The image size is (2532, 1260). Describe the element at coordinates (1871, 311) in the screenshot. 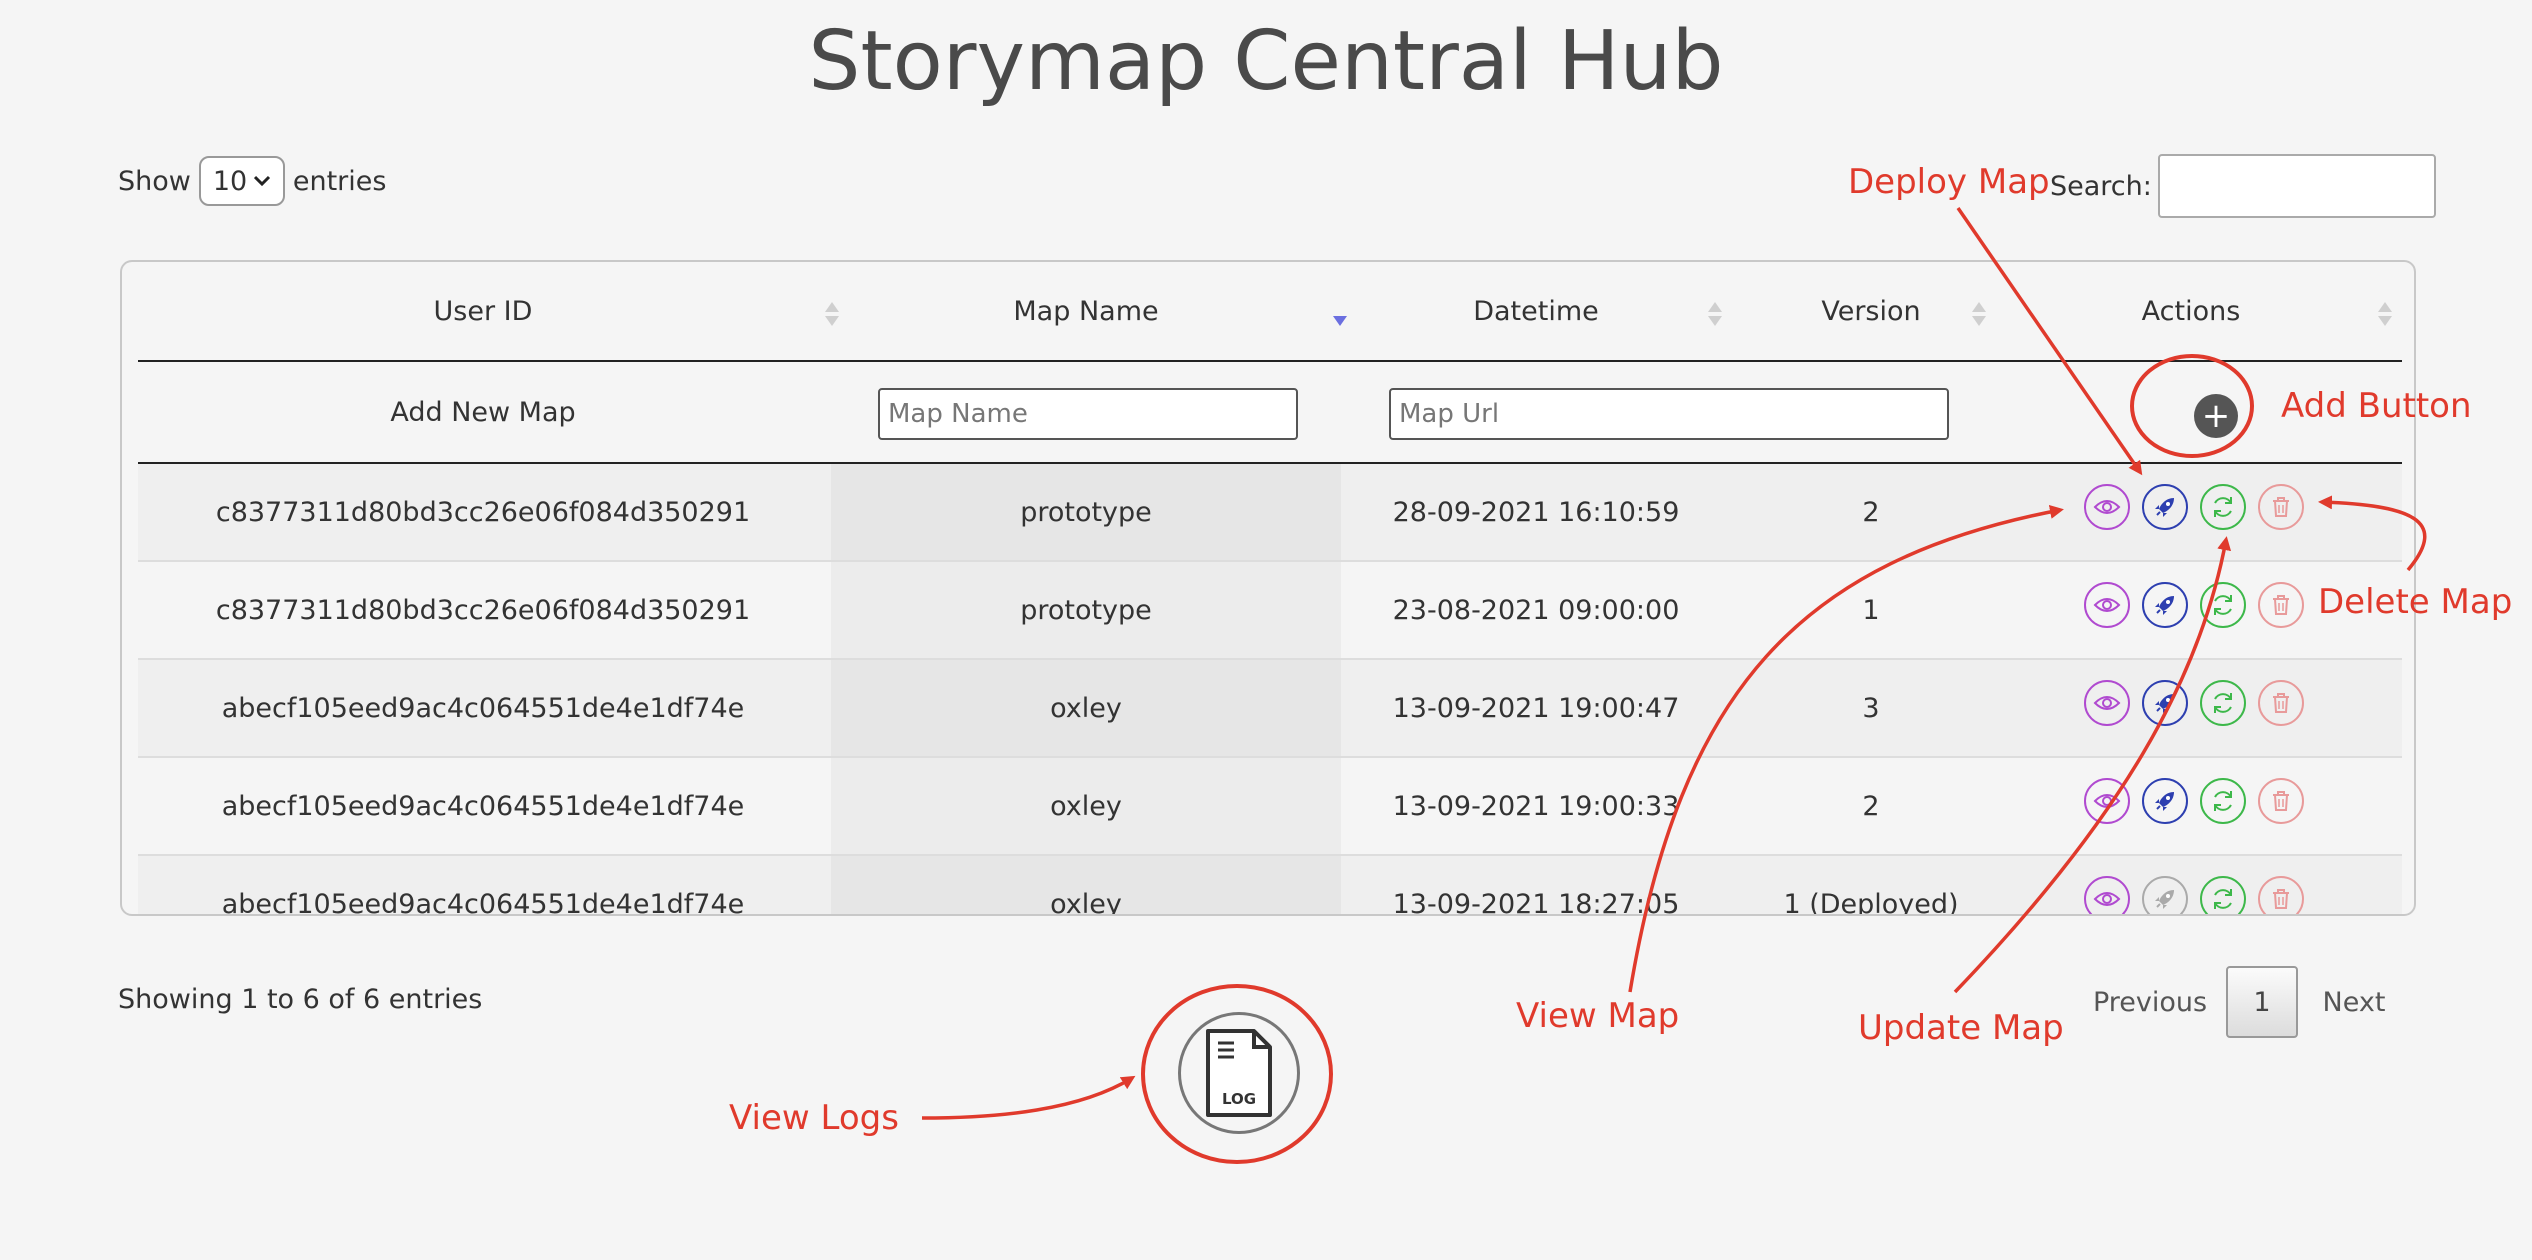

I see `column-header-version: Version` at that location.